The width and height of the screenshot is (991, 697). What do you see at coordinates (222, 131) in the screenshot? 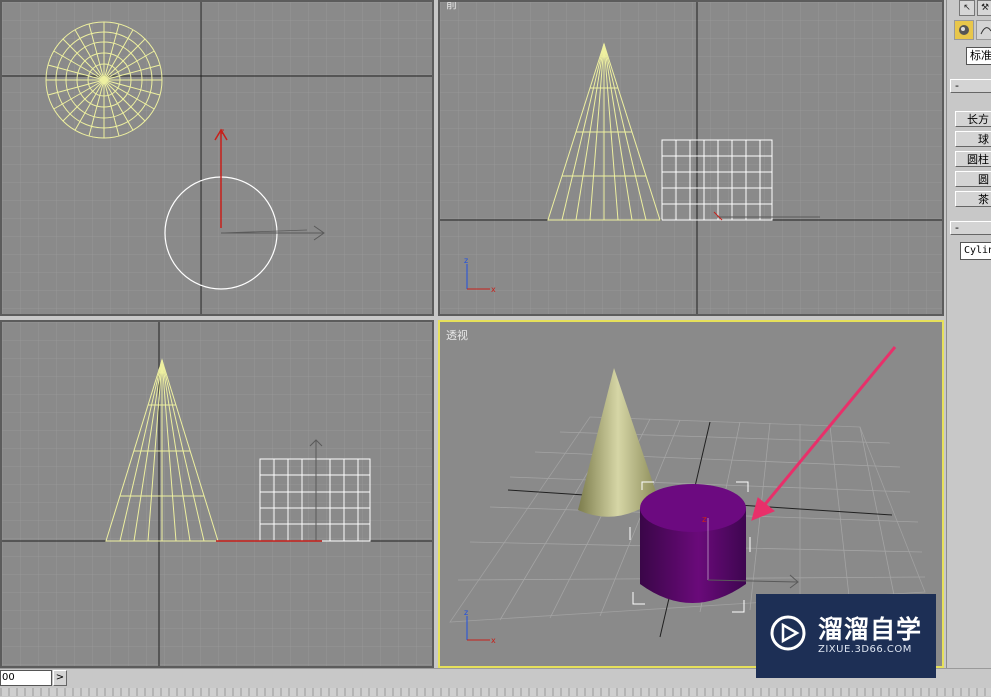
I see `top-gizmo-z-label: z` at bounding box center [222, 131].